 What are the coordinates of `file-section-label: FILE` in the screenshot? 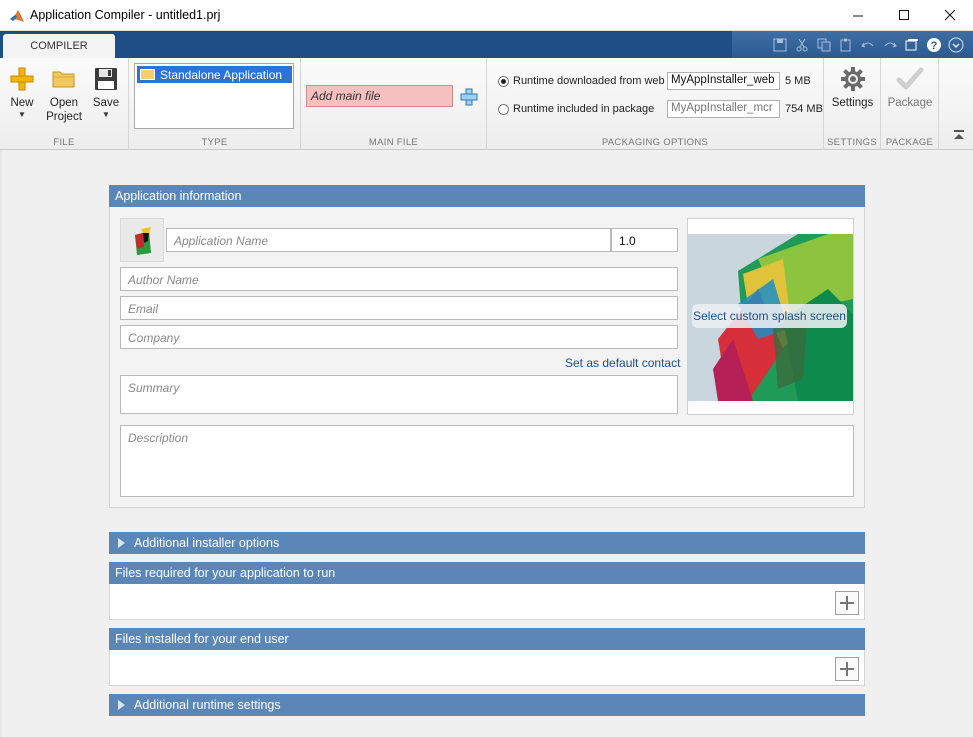 It's located at (64, 142).